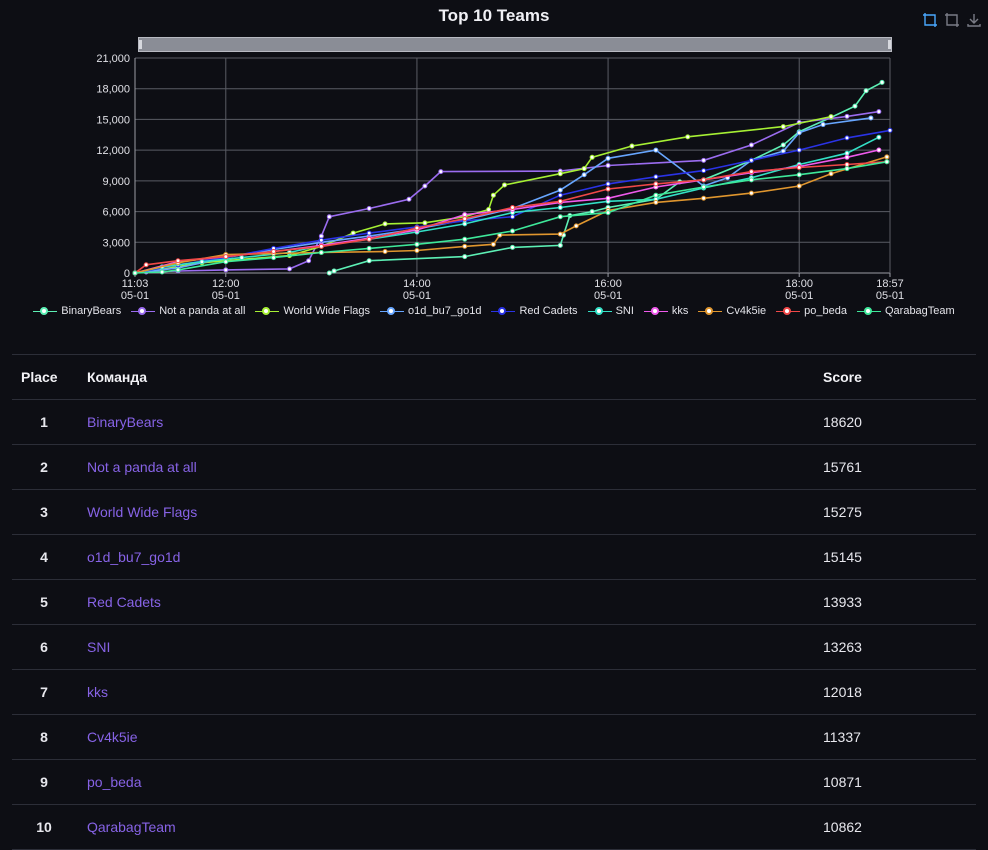 This screenshot has height=850, width=988. Describe the element at coordinates (124, 602) in the screenshot. I see `team-link: Red Cadets` at that location.